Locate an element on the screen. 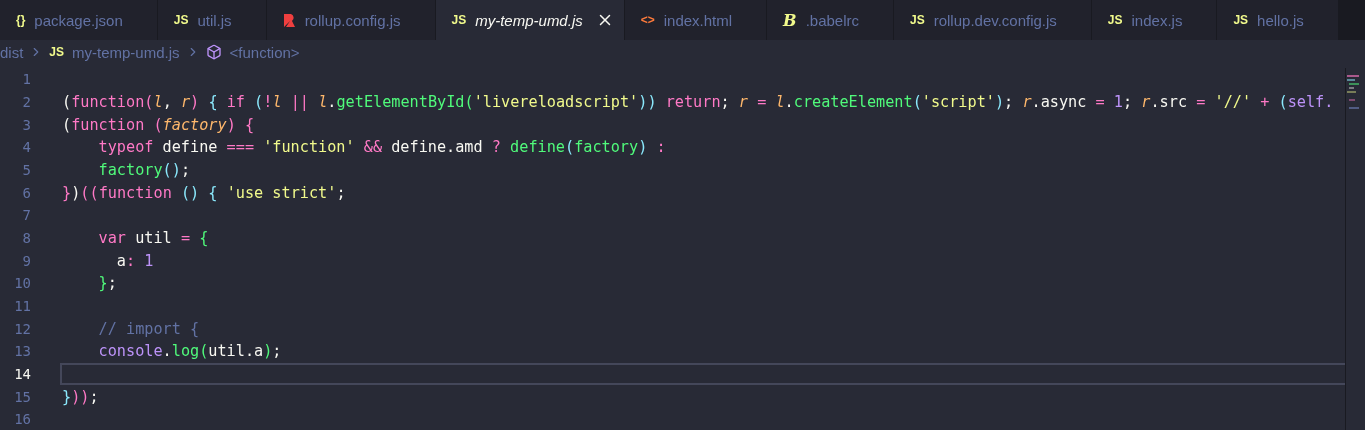  line-number: 12 is located at coordinates (22, 328).